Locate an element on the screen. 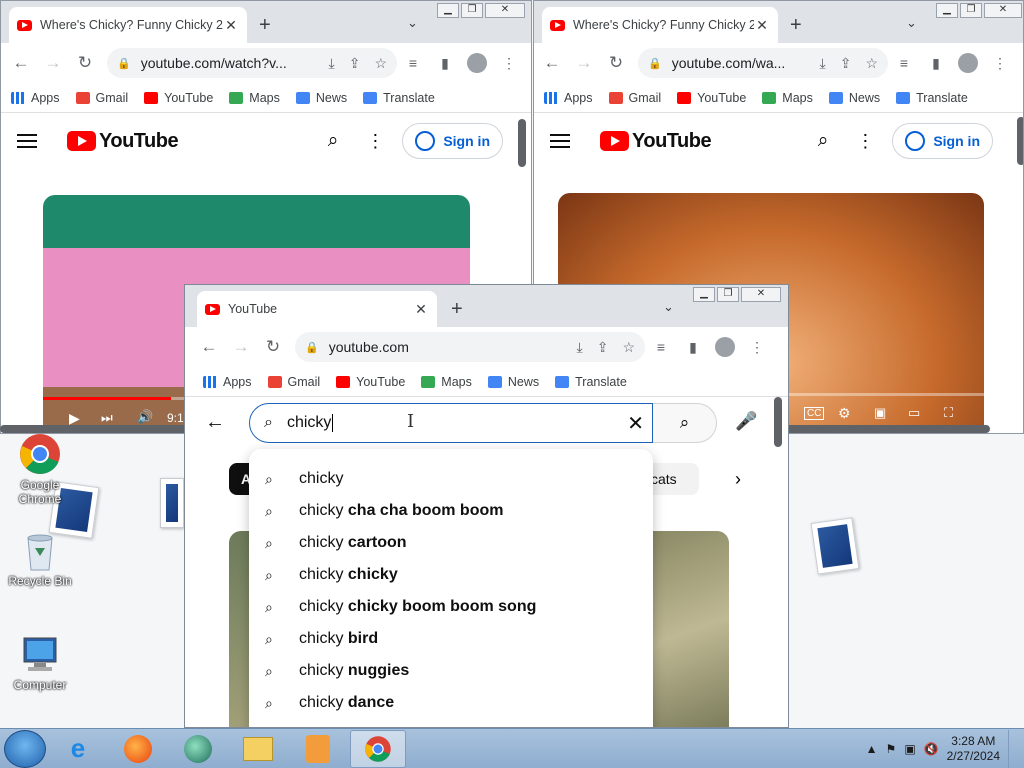 This screenshot has height=768, width=1024. show-desktop-button is located at coordinates (1012, 748).